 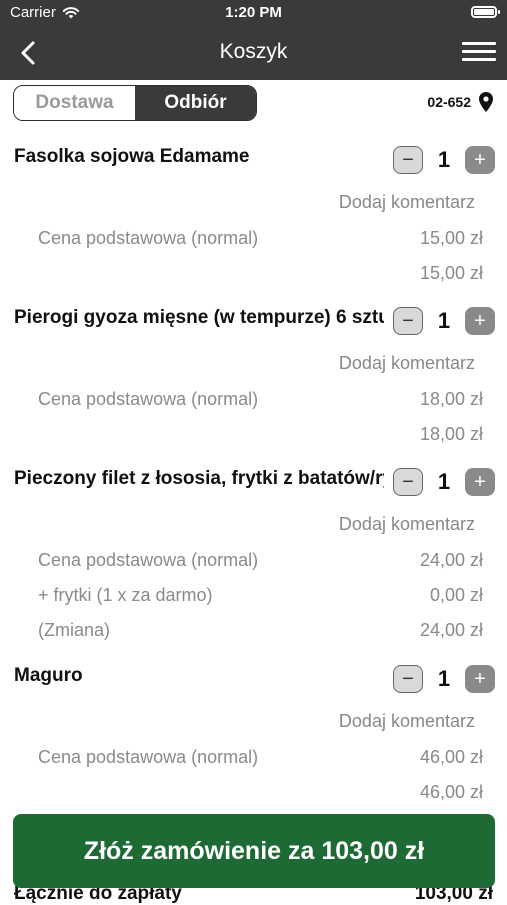 I want to click on location-pin-icon, so click(x=486, y=102).